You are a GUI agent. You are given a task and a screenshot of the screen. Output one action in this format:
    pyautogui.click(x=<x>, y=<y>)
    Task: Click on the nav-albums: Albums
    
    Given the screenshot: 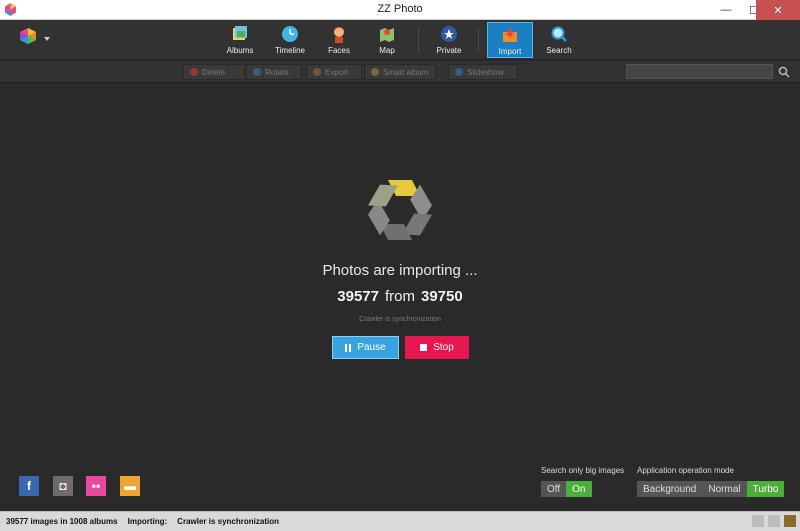 What is the action you would take?
    pyautogui.click(x=240, y=40)
    